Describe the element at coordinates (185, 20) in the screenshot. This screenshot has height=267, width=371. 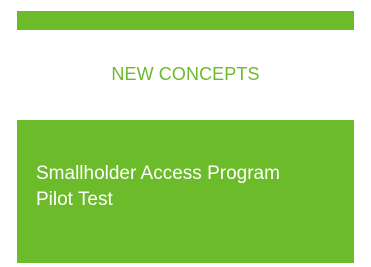
I see `top-accent-bar` at that location.